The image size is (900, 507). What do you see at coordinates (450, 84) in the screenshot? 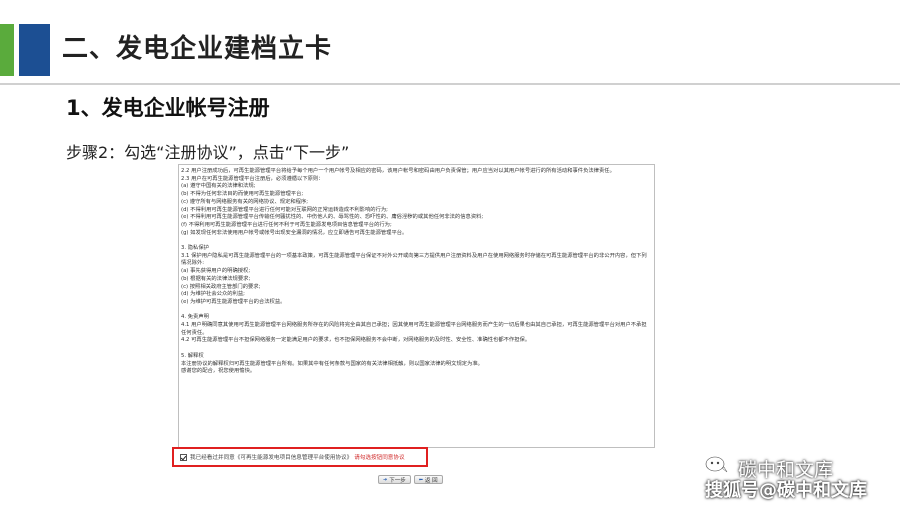
I see `title-divider` at bounding box center [450, 84].